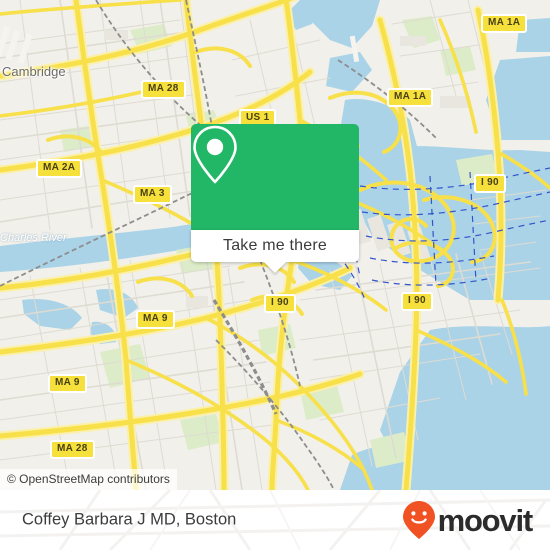 Image resolution: width=550 pixels, height=550 pixels. Describe the element at coordinates (88, 479) in the screenshot. I see `map-attribution: © OpenStreetMap contributors` at that location.